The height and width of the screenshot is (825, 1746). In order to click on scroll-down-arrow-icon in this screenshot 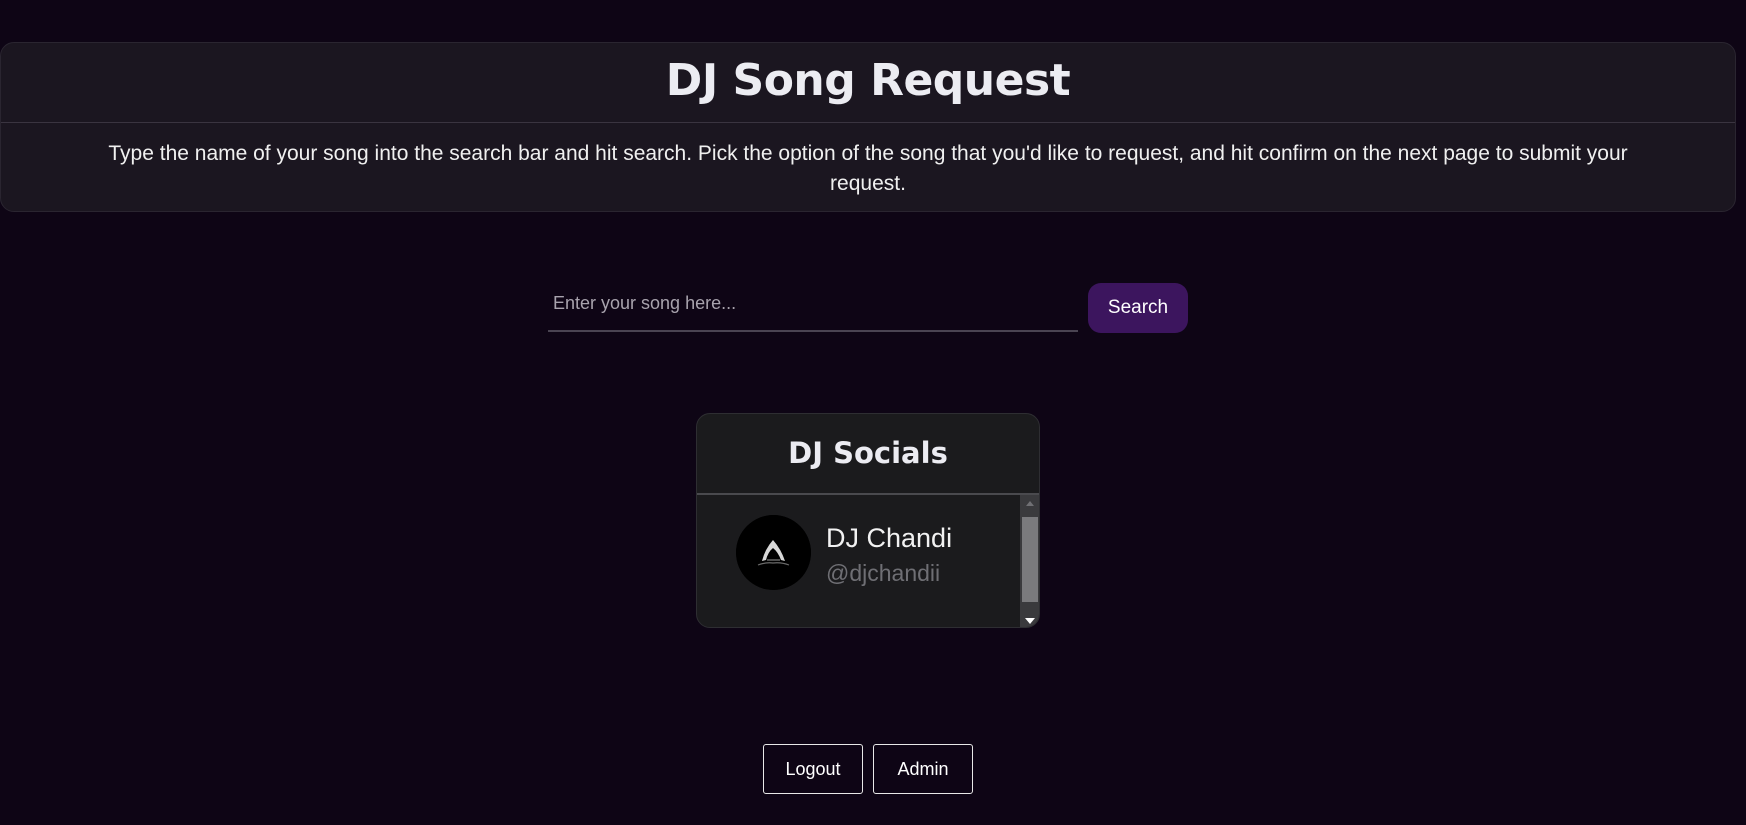, I will do `click(1029, 620)`.